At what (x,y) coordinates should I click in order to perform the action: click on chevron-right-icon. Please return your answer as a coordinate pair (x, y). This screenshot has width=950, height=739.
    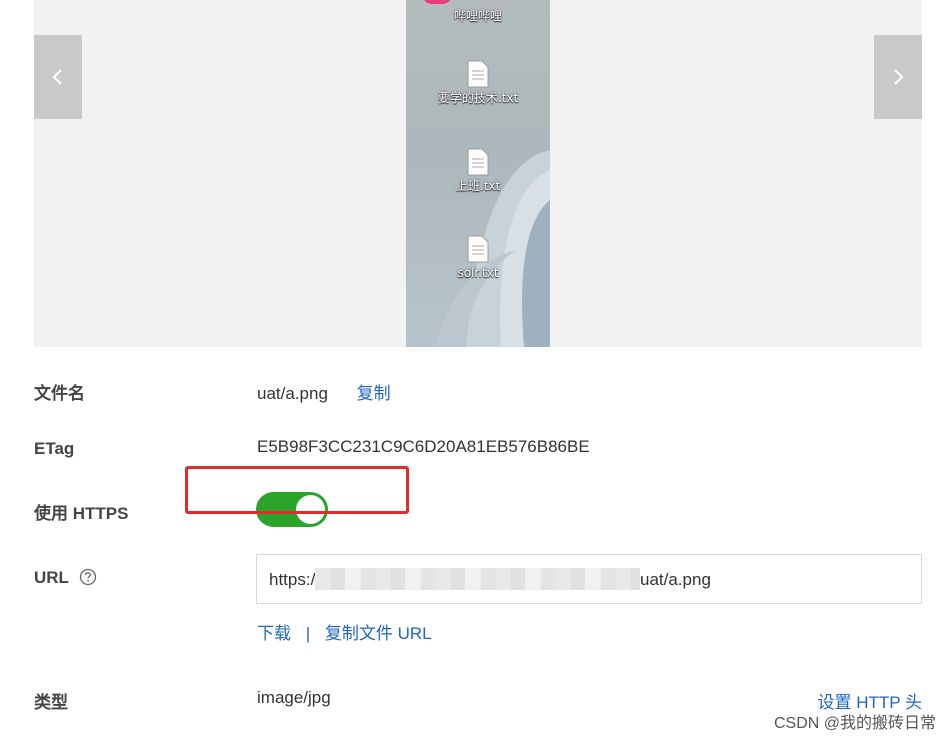
    Looking at the image, I should click on (899, 77).